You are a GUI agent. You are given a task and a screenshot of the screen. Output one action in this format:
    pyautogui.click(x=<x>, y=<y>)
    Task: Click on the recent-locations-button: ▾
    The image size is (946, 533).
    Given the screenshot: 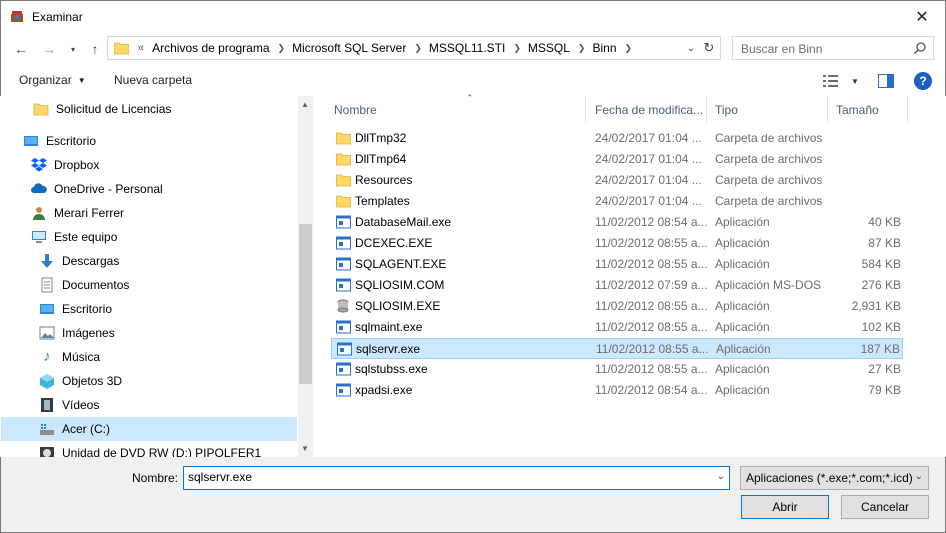 What is the action you would take?
    pyautogui.click(x=73, y=49)
    